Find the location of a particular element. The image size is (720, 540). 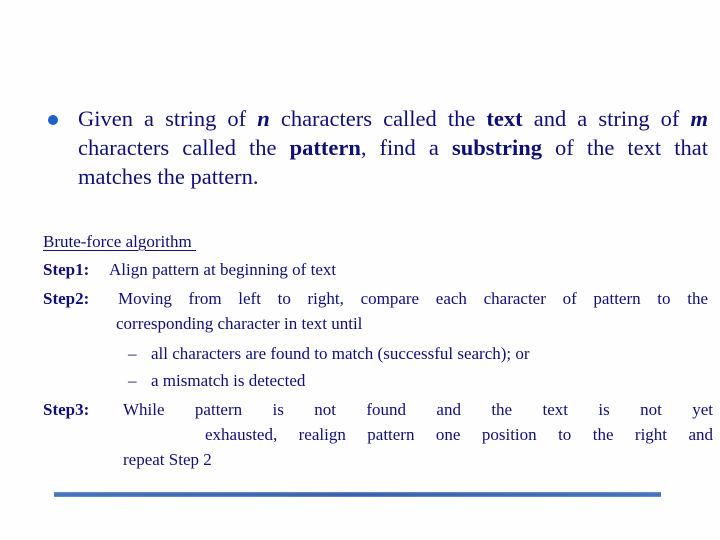

step1-text: Align pattern at beginning of text is located at coordinates (223, 269).